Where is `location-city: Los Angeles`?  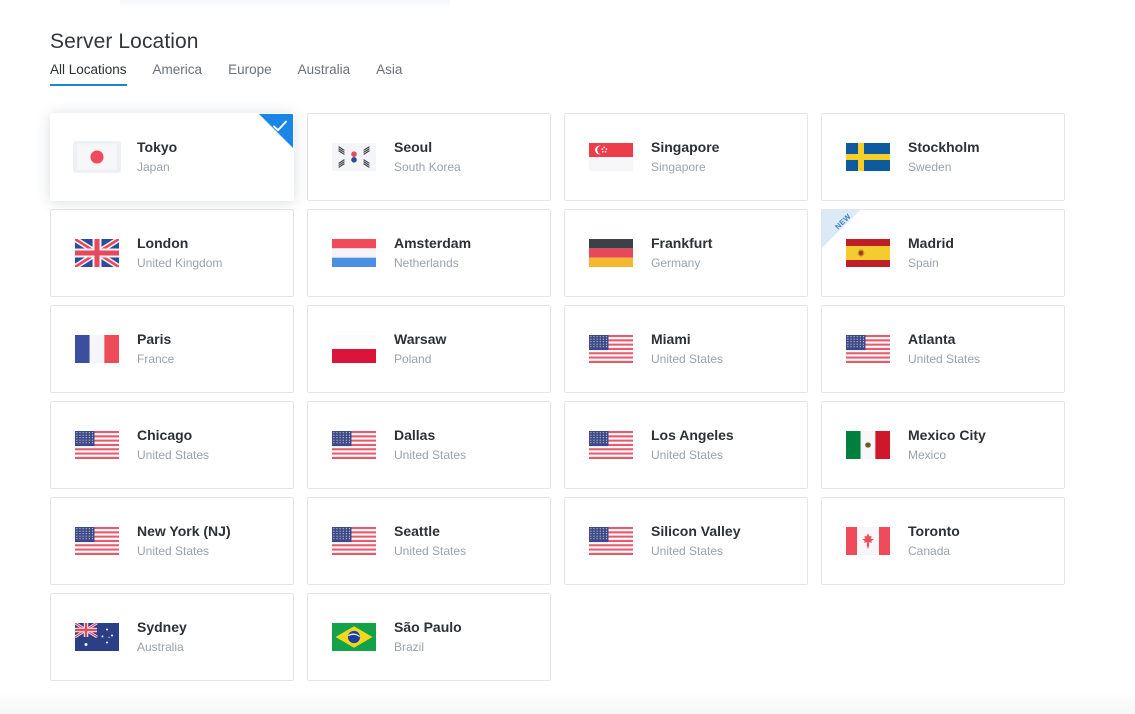 location-city: Los Angeles is located at coordinates (692, 434).